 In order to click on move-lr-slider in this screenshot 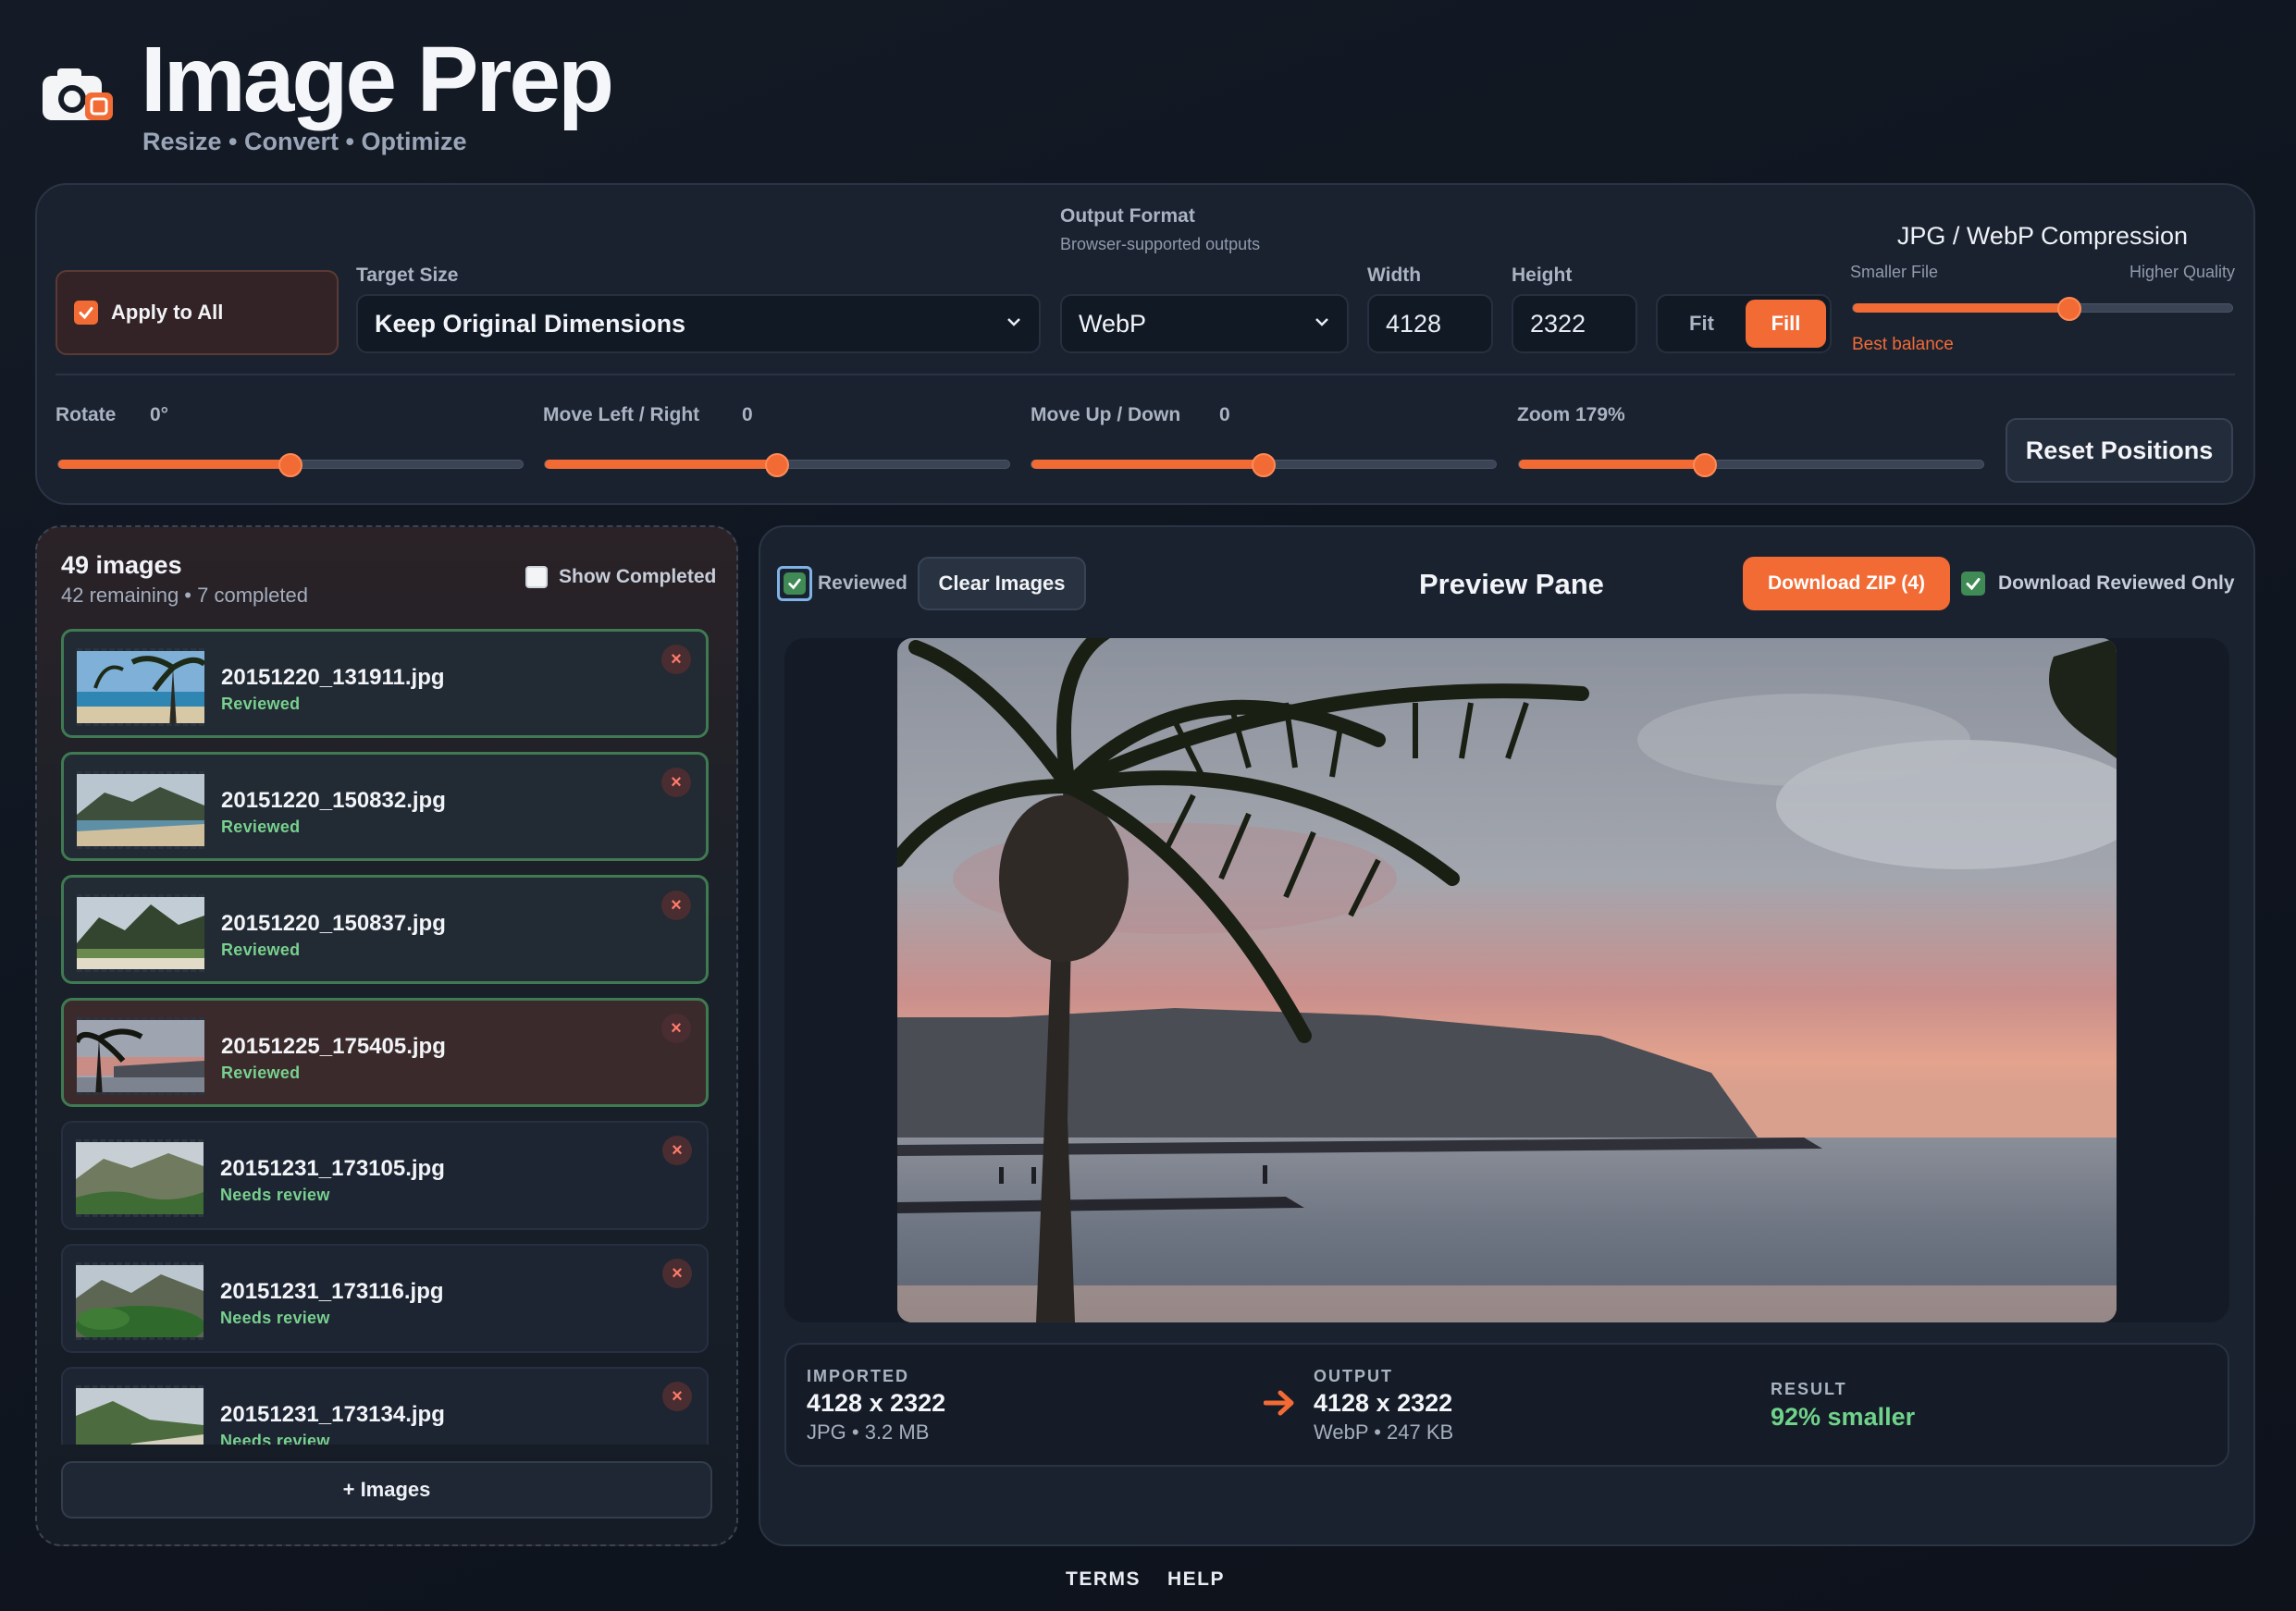, I will do `click(777, 465)`.